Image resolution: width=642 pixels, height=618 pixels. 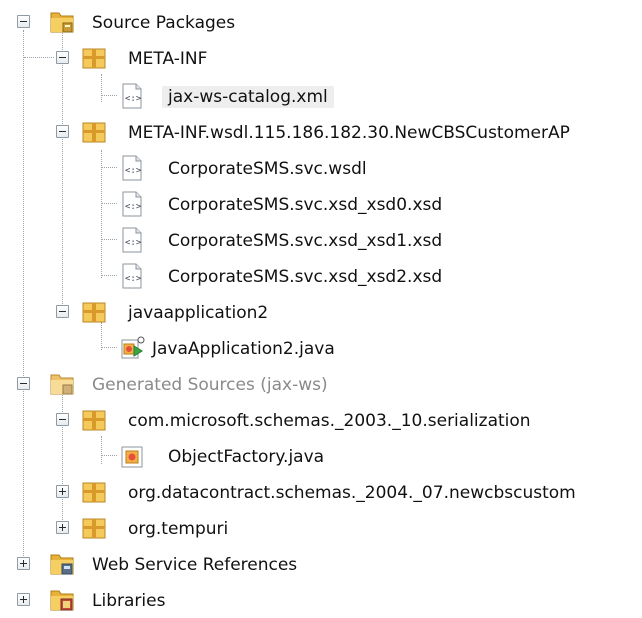 I want to click on tree-label: CorporateSMS.svc.xsd_xsd2.xsd, so click(x=305, y=277).